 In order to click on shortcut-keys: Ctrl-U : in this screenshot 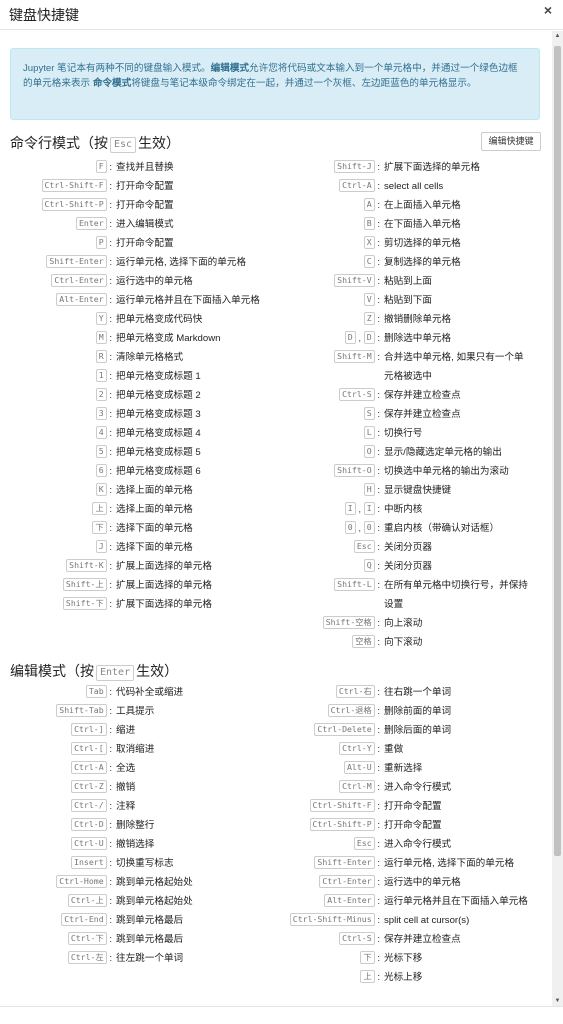, I will do `click(58, 844)`.